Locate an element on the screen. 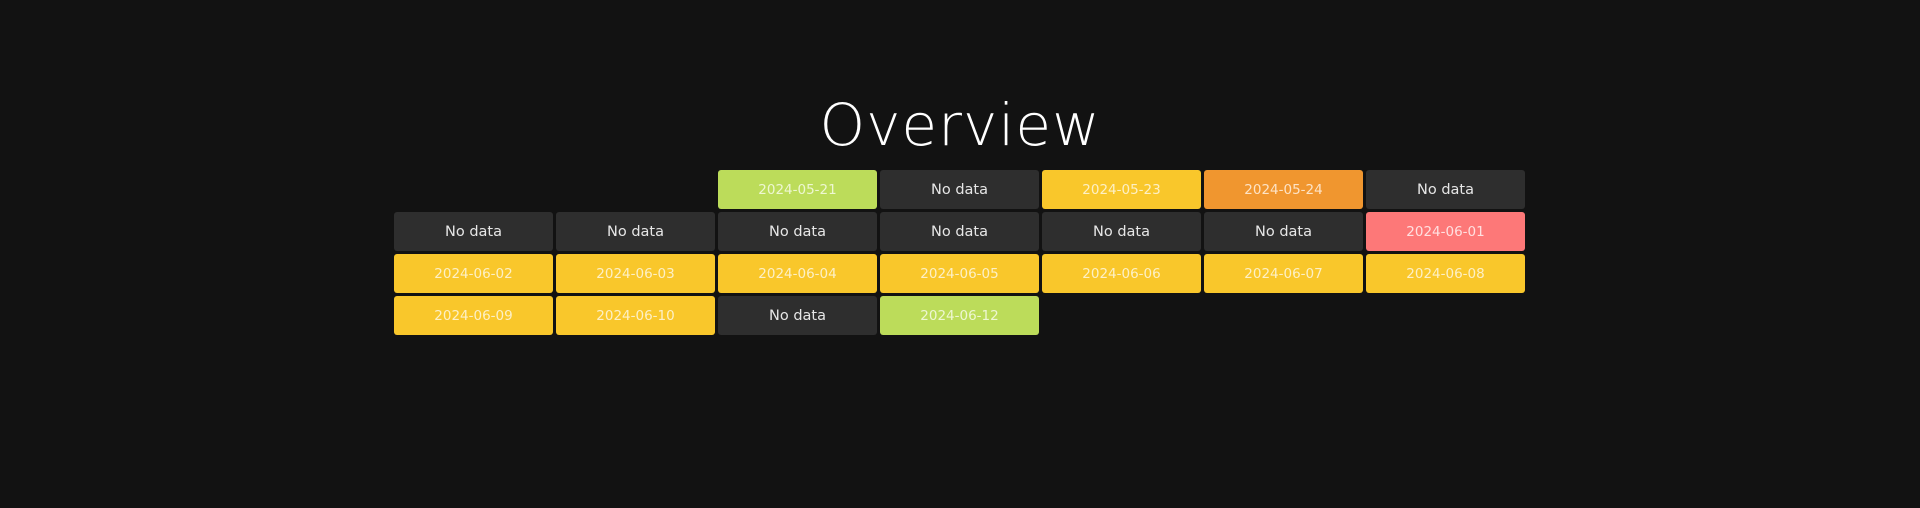  calendar-day-cell: 2024-06-06 is located at coordinates (1121, 273).